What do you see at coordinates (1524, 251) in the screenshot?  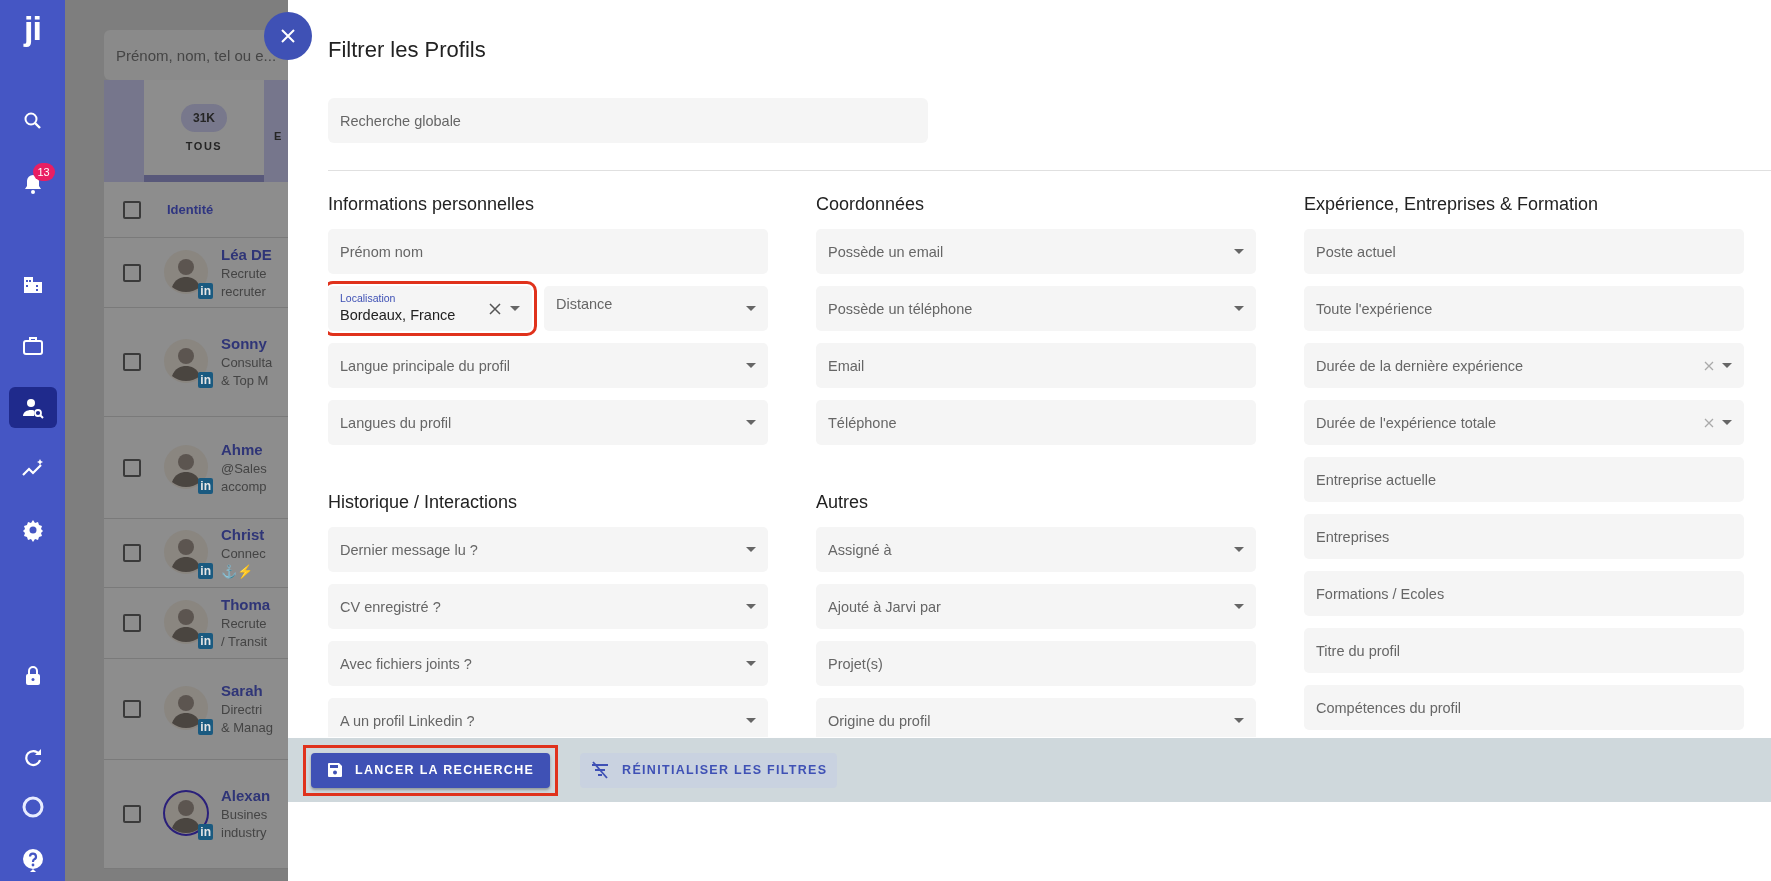 I see `input-field: Poste actuel` at bounding box center [1524, 251].